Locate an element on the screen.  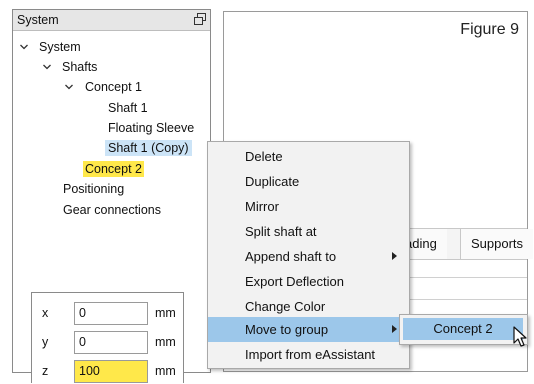
menu-item-import-from-eassistant: Import from eAssistant is located at coordinates (308, 354).